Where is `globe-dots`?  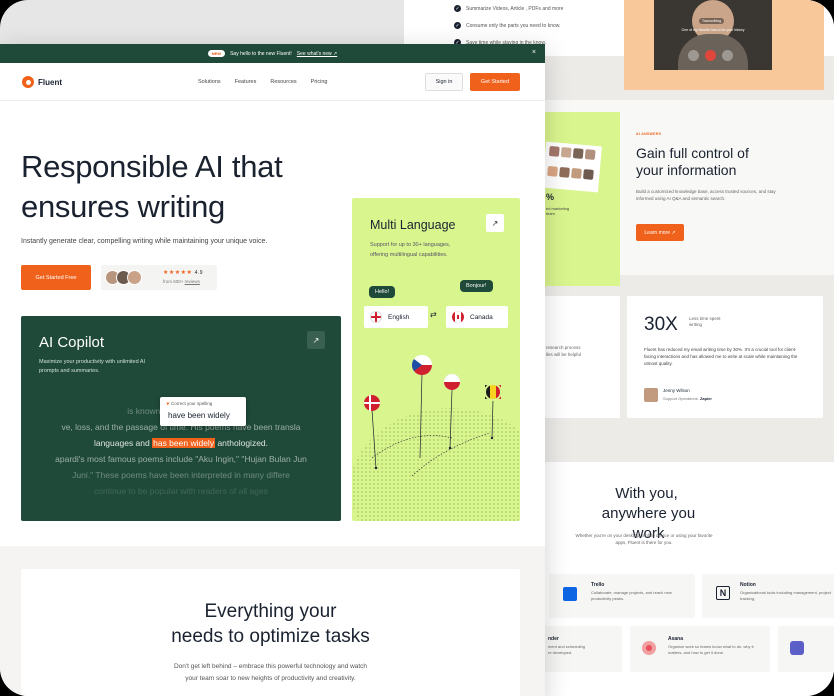 globe-dots is located at coordinates (436, 464).